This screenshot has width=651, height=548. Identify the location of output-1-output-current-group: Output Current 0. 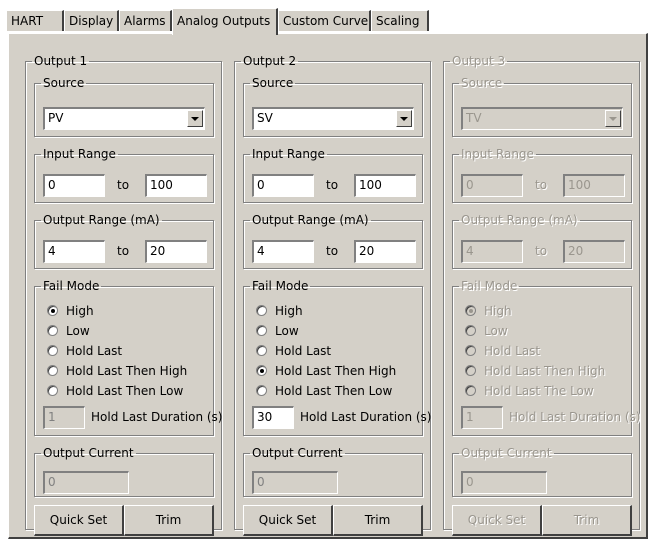
(124, 472).